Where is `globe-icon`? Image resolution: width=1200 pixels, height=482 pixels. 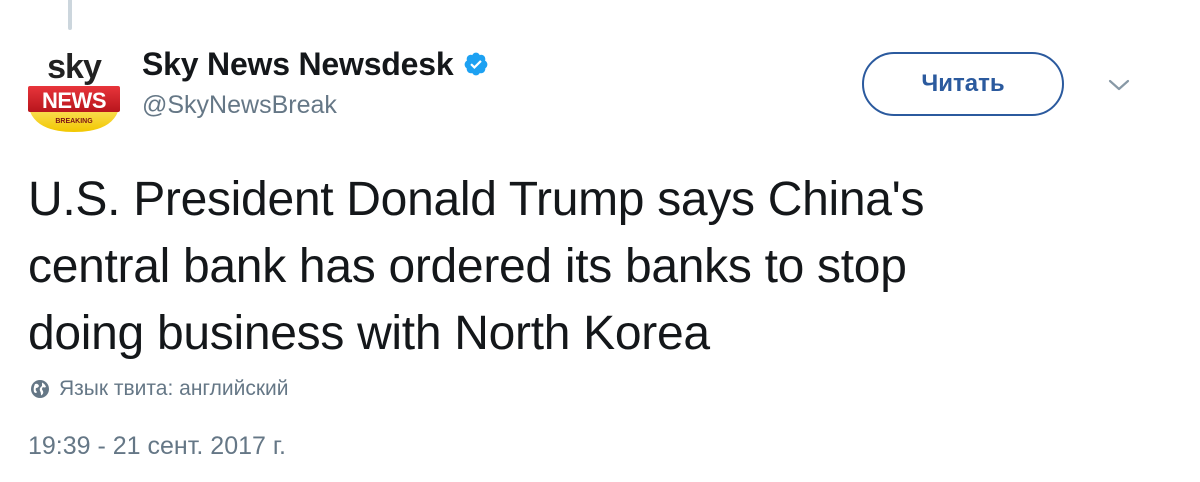
globe-icon is located at coordinates (40, 389).